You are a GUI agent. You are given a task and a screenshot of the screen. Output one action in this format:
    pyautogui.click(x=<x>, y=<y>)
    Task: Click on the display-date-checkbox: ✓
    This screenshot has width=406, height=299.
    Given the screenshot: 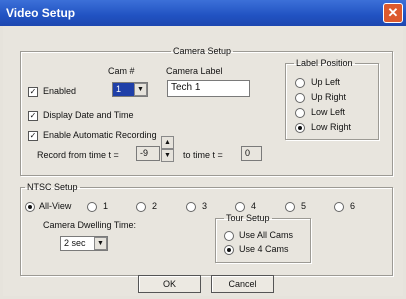 What is the action you would take?
    pyautogui.click(x=33, y=116)
    